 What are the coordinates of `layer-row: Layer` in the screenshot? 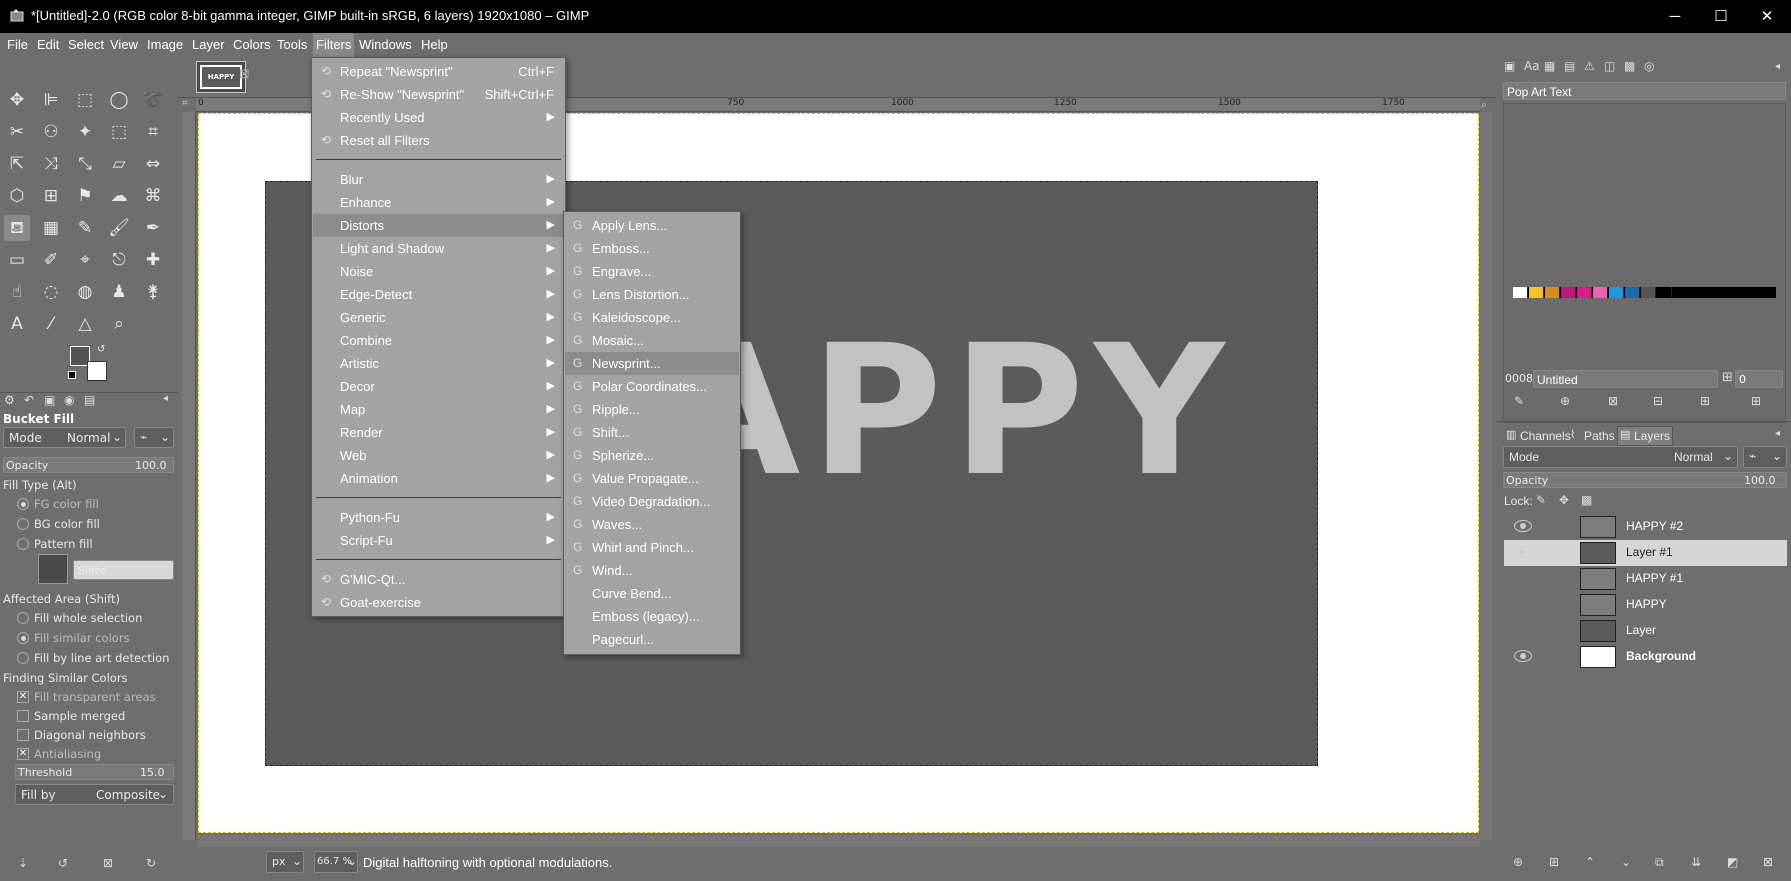 It's located at (1645, 631).